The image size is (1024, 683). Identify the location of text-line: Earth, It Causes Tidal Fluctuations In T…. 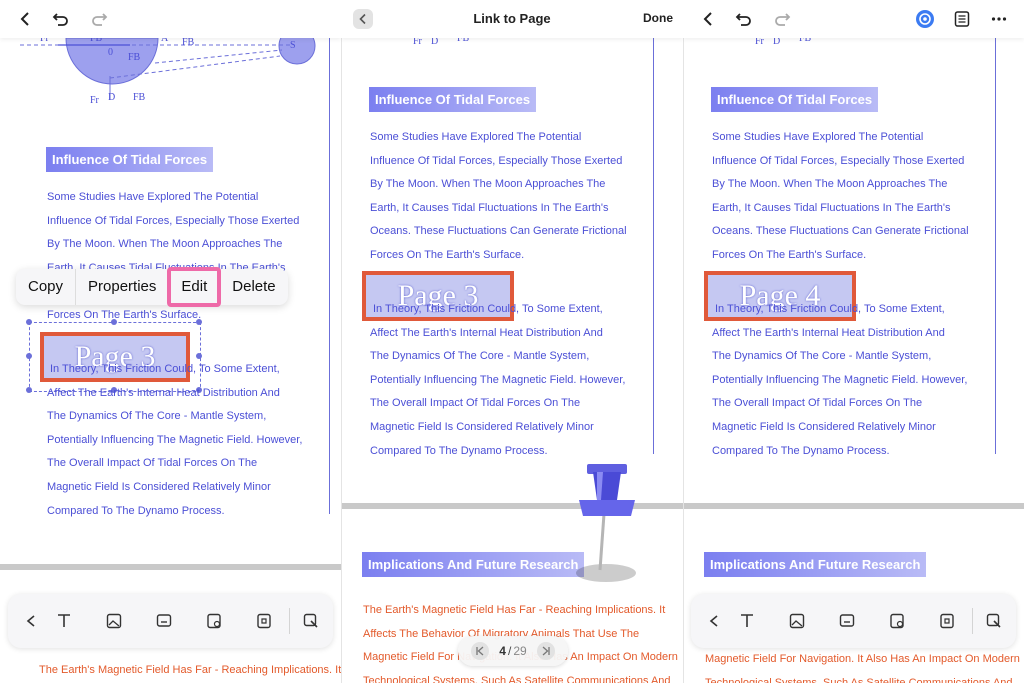
(831, 207).